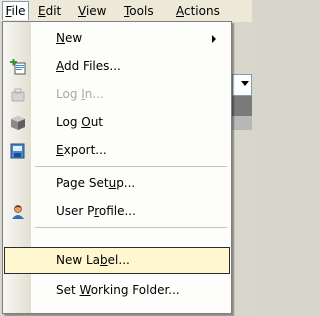 This screenshot has height=316, width=320. What do you see at coordinates (242, 123) in the screenshot?
I see `background-panel-subheader` at bounding box center [242, 123].